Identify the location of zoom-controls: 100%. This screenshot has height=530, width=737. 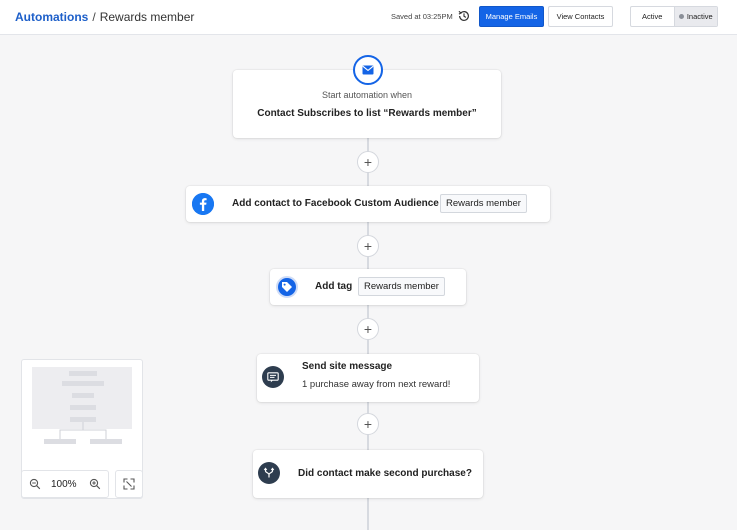
(65, 484).